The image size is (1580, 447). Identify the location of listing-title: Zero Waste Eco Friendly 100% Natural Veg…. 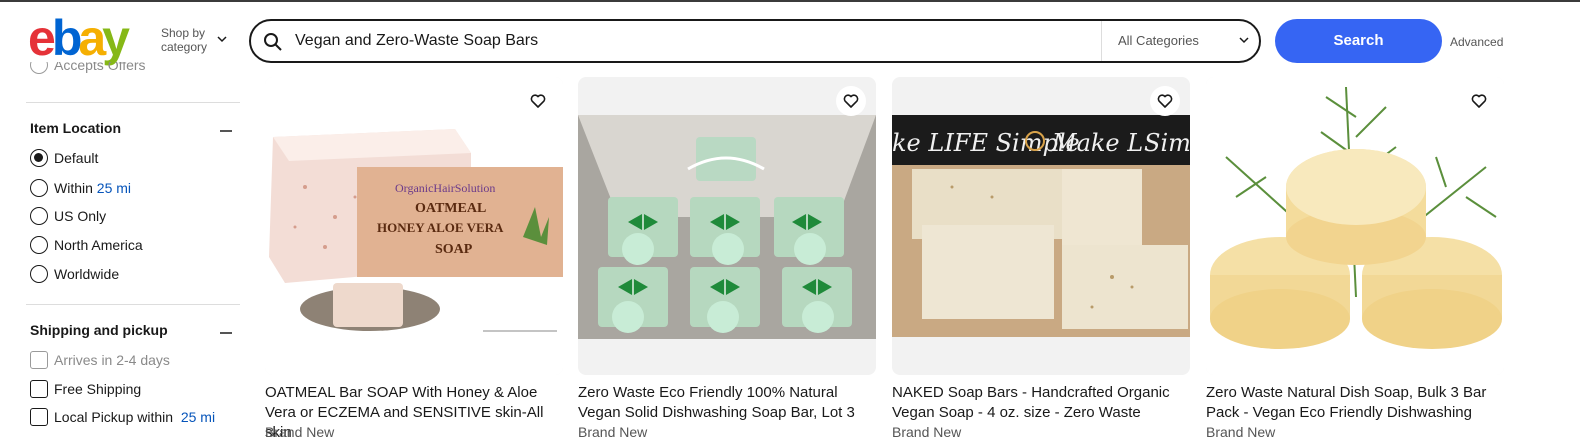
(728, 403).